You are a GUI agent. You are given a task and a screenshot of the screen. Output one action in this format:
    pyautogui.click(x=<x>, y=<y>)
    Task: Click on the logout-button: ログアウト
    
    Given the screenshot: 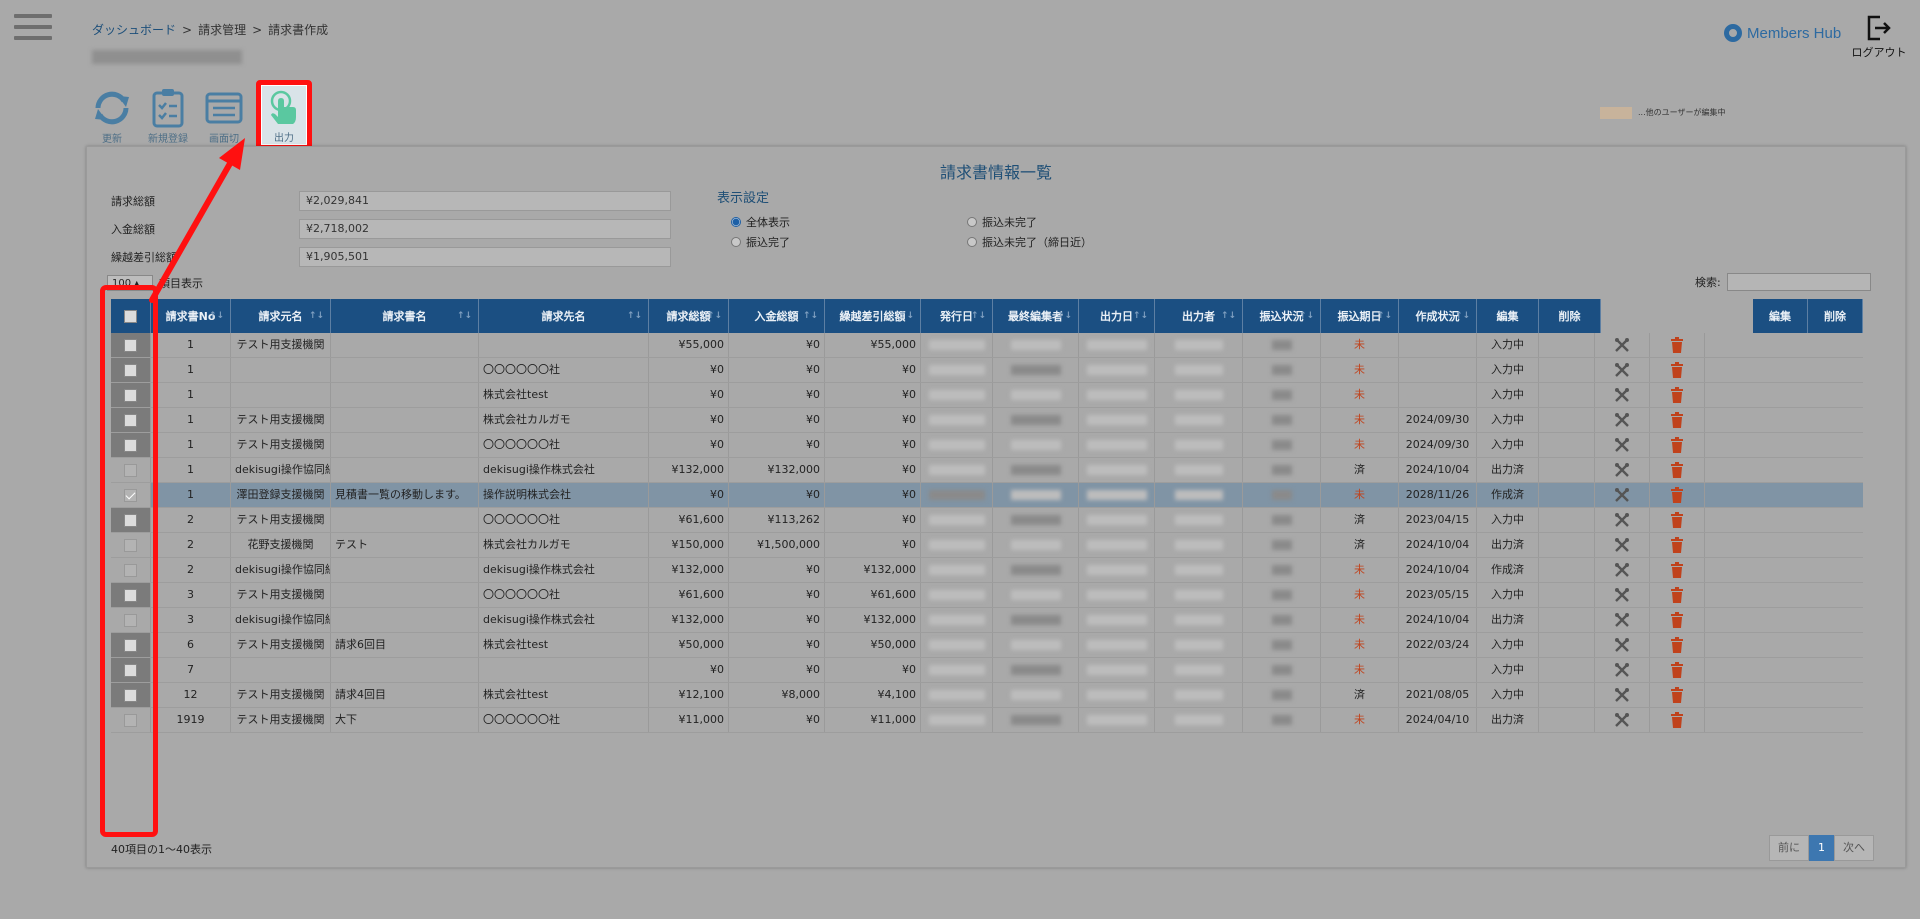 What is the action you would take?
    pyautogui.click(x=1879, y=37)
    